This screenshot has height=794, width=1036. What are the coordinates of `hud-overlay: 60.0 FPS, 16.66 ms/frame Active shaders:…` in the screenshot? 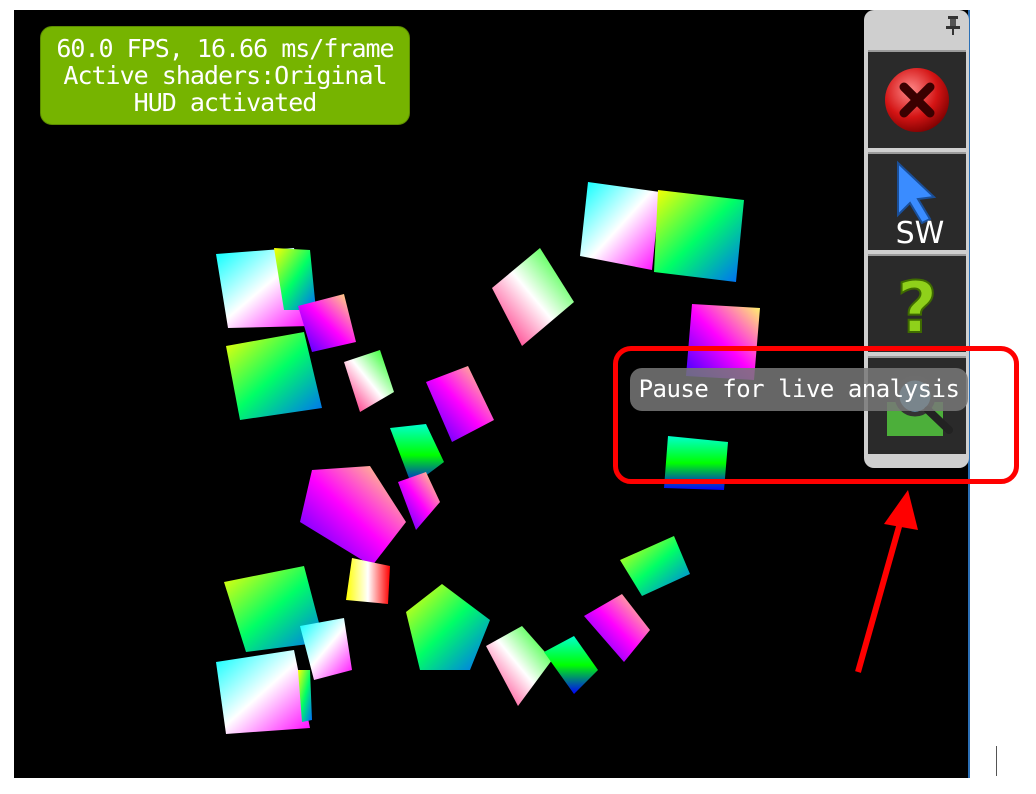 It's located at (225, 75).